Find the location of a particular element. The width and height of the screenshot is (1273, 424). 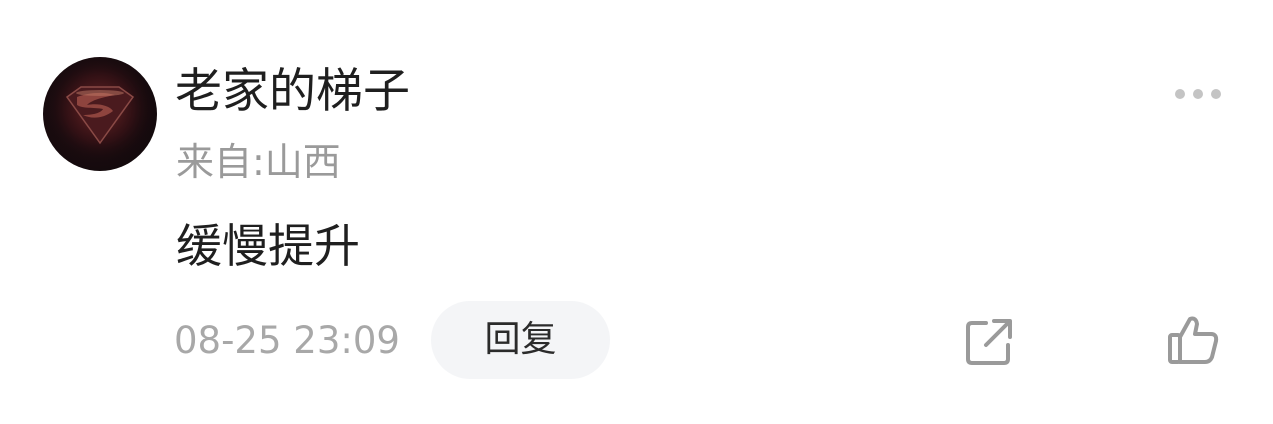

share-button is located at coordinates (989, 342).